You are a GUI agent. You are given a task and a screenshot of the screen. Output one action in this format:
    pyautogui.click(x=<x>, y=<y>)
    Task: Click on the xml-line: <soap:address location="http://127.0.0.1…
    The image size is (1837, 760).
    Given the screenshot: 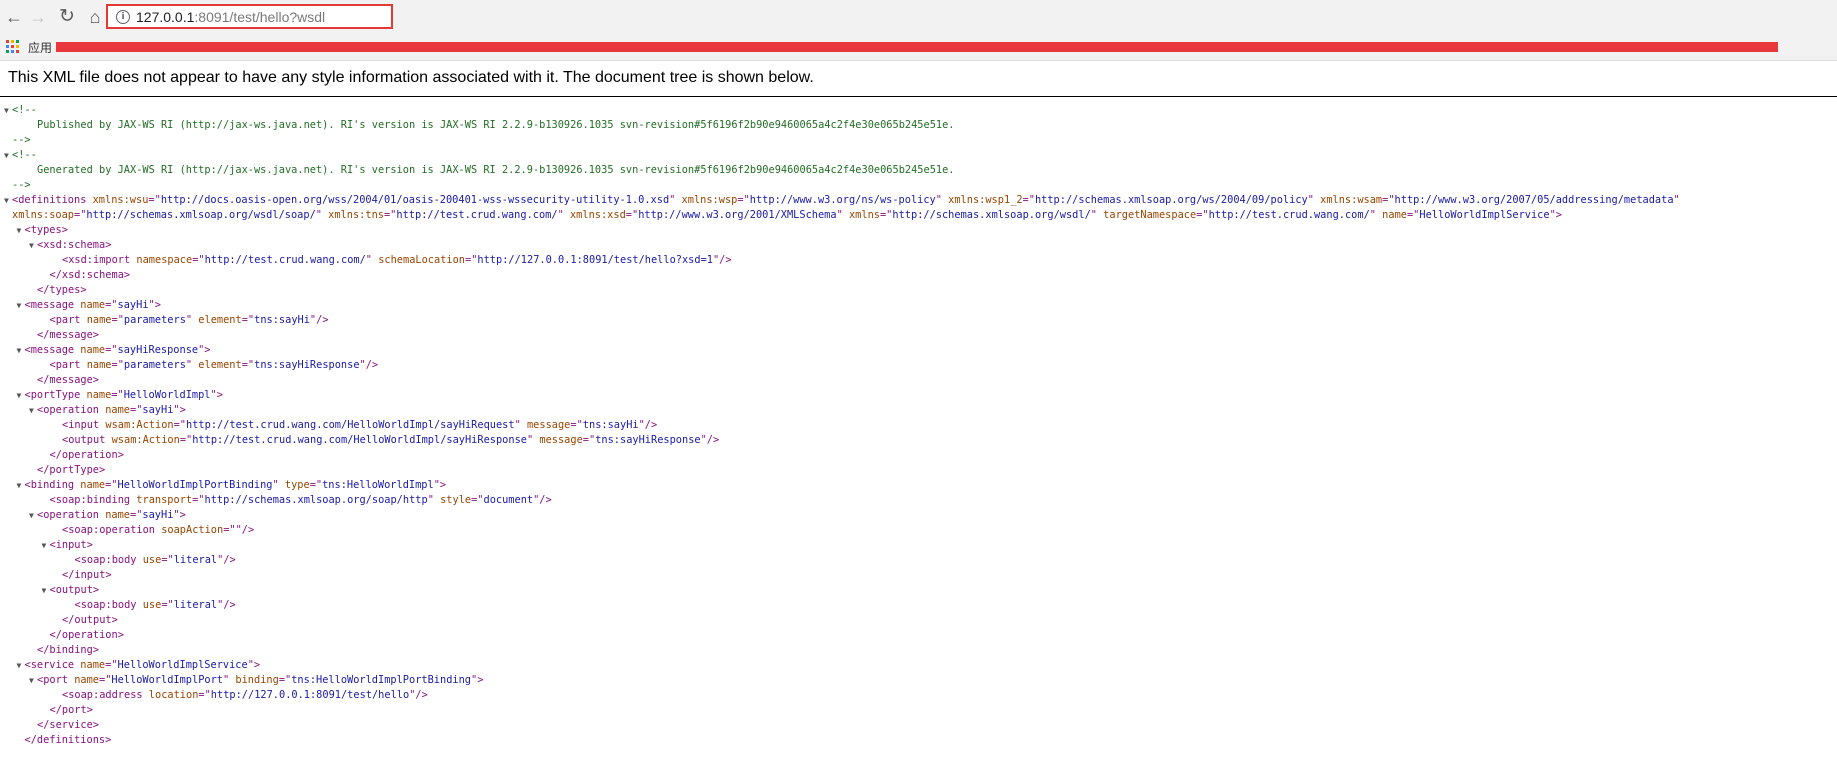 What is the action you would take?
    pyautogui.click(x=918, y=695)
    